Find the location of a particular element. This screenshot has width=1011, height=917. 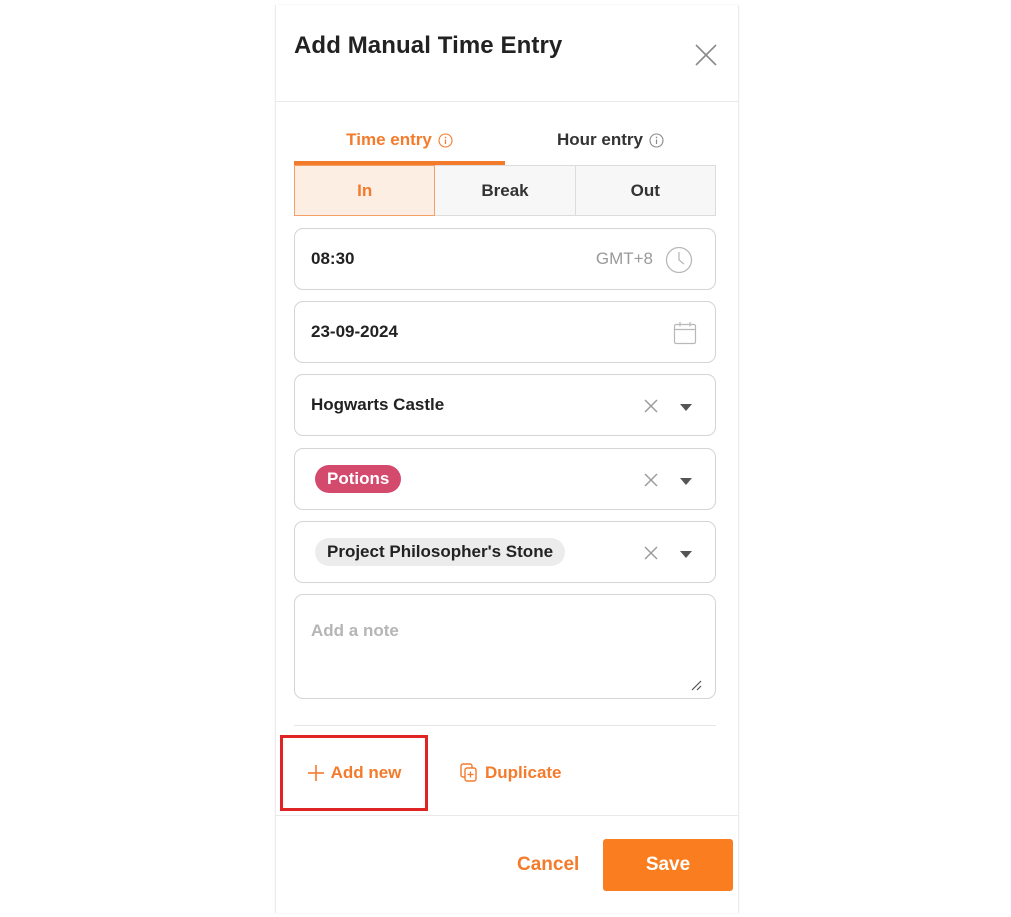

entry-type-segmented-control: In Break Out is located at coordinates (505, 190).